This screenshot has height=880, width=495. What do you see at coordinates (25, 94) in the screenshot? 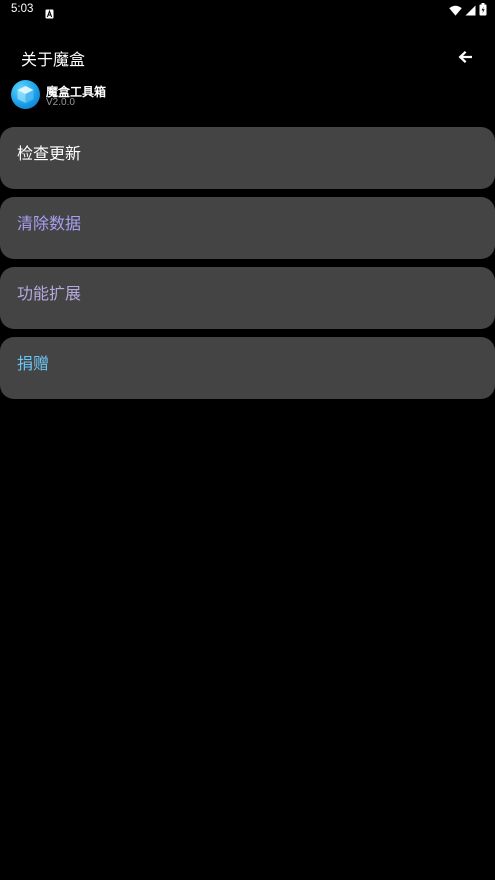
I see `cube-logo-icon` at bounding box center [25, 94].